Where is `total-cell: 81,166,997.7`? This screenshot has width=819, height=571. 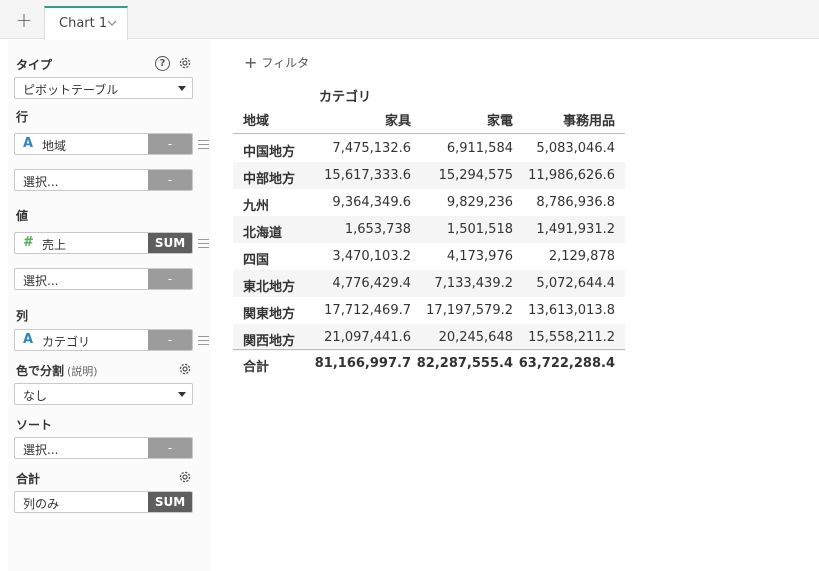
total-cell: 81,166,997.7 is located at coordinates (362, 363).